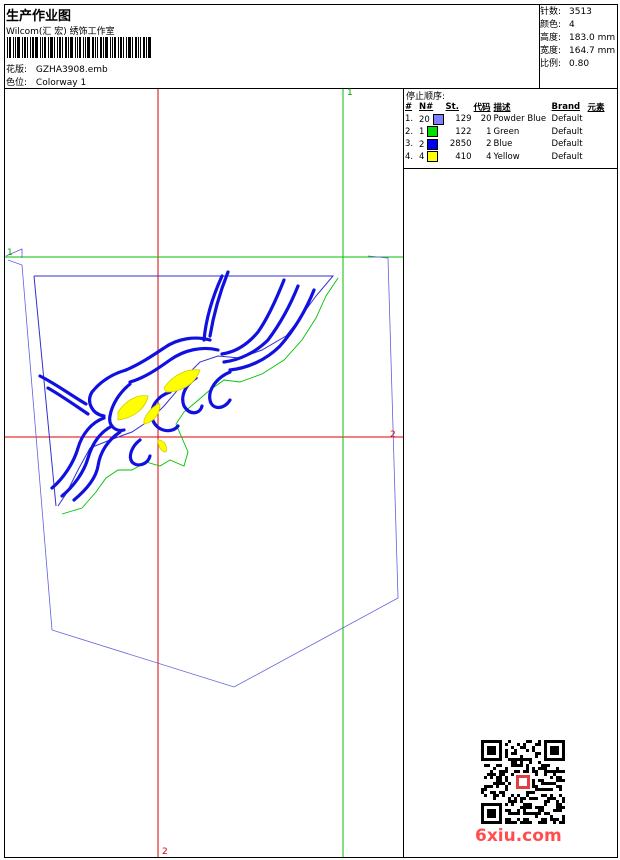 Image resolution: width=620 pixels, height=860 pixels. What do you see at coordinates (518, 836) in the screenshot?
I see `site-watermark: 6xiu.com` at bounding box center [518, 836].